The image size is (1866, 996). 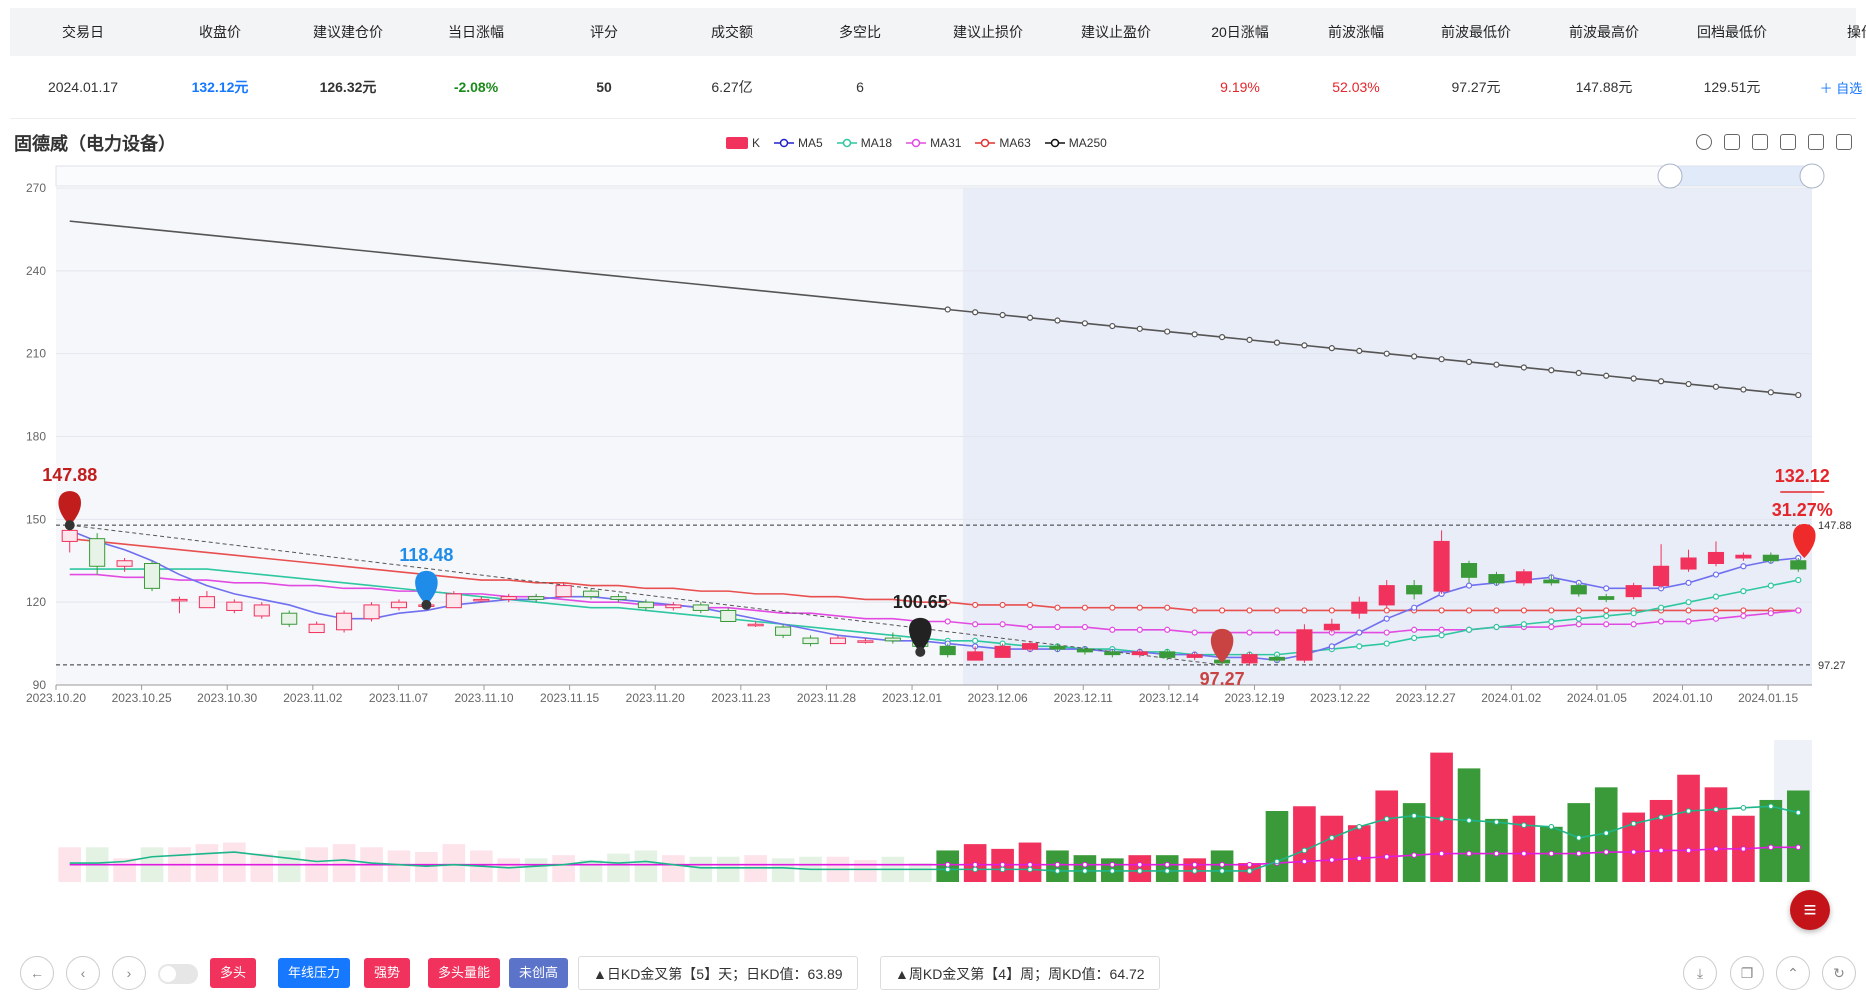 What do you see at coordinates (1597, 698) in the screenshot?
I see `x-tick-label: 2024.01.05` at bounding box center [1597, 698].